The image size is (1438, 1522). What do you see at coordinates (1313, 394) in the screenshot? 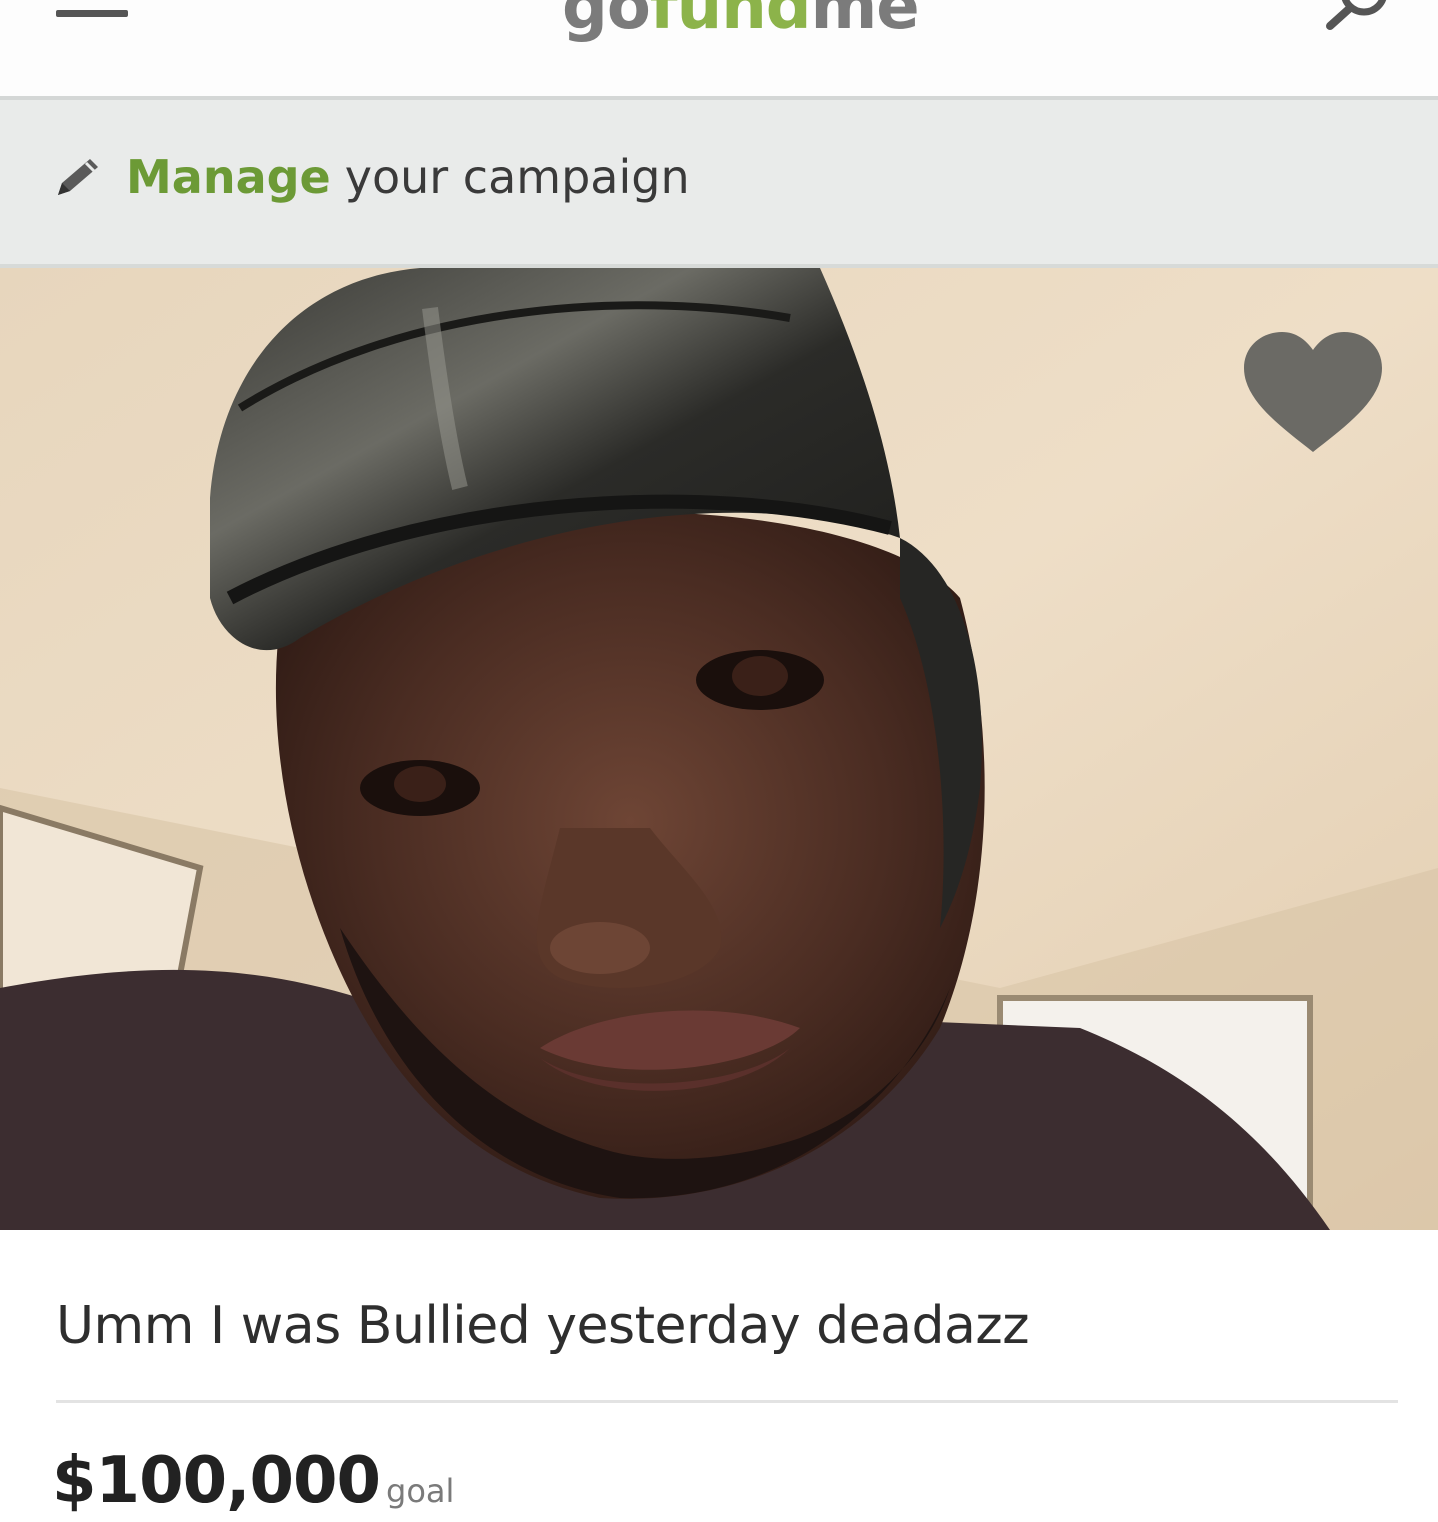
I see `heart-icon` at bounding box center [1313, 394].